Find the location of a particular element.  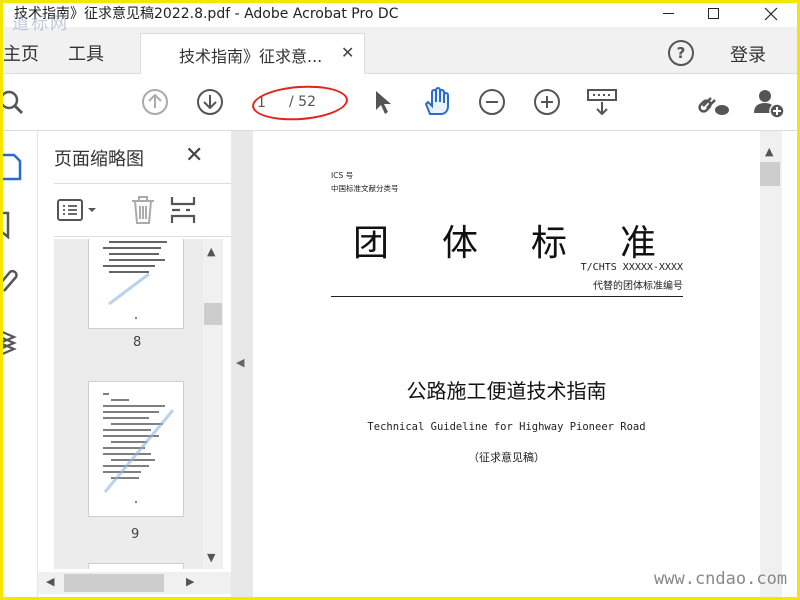

thumbnail-horizontal-scrollbar: ◀ ▶ is located at coordinates (134, 583).